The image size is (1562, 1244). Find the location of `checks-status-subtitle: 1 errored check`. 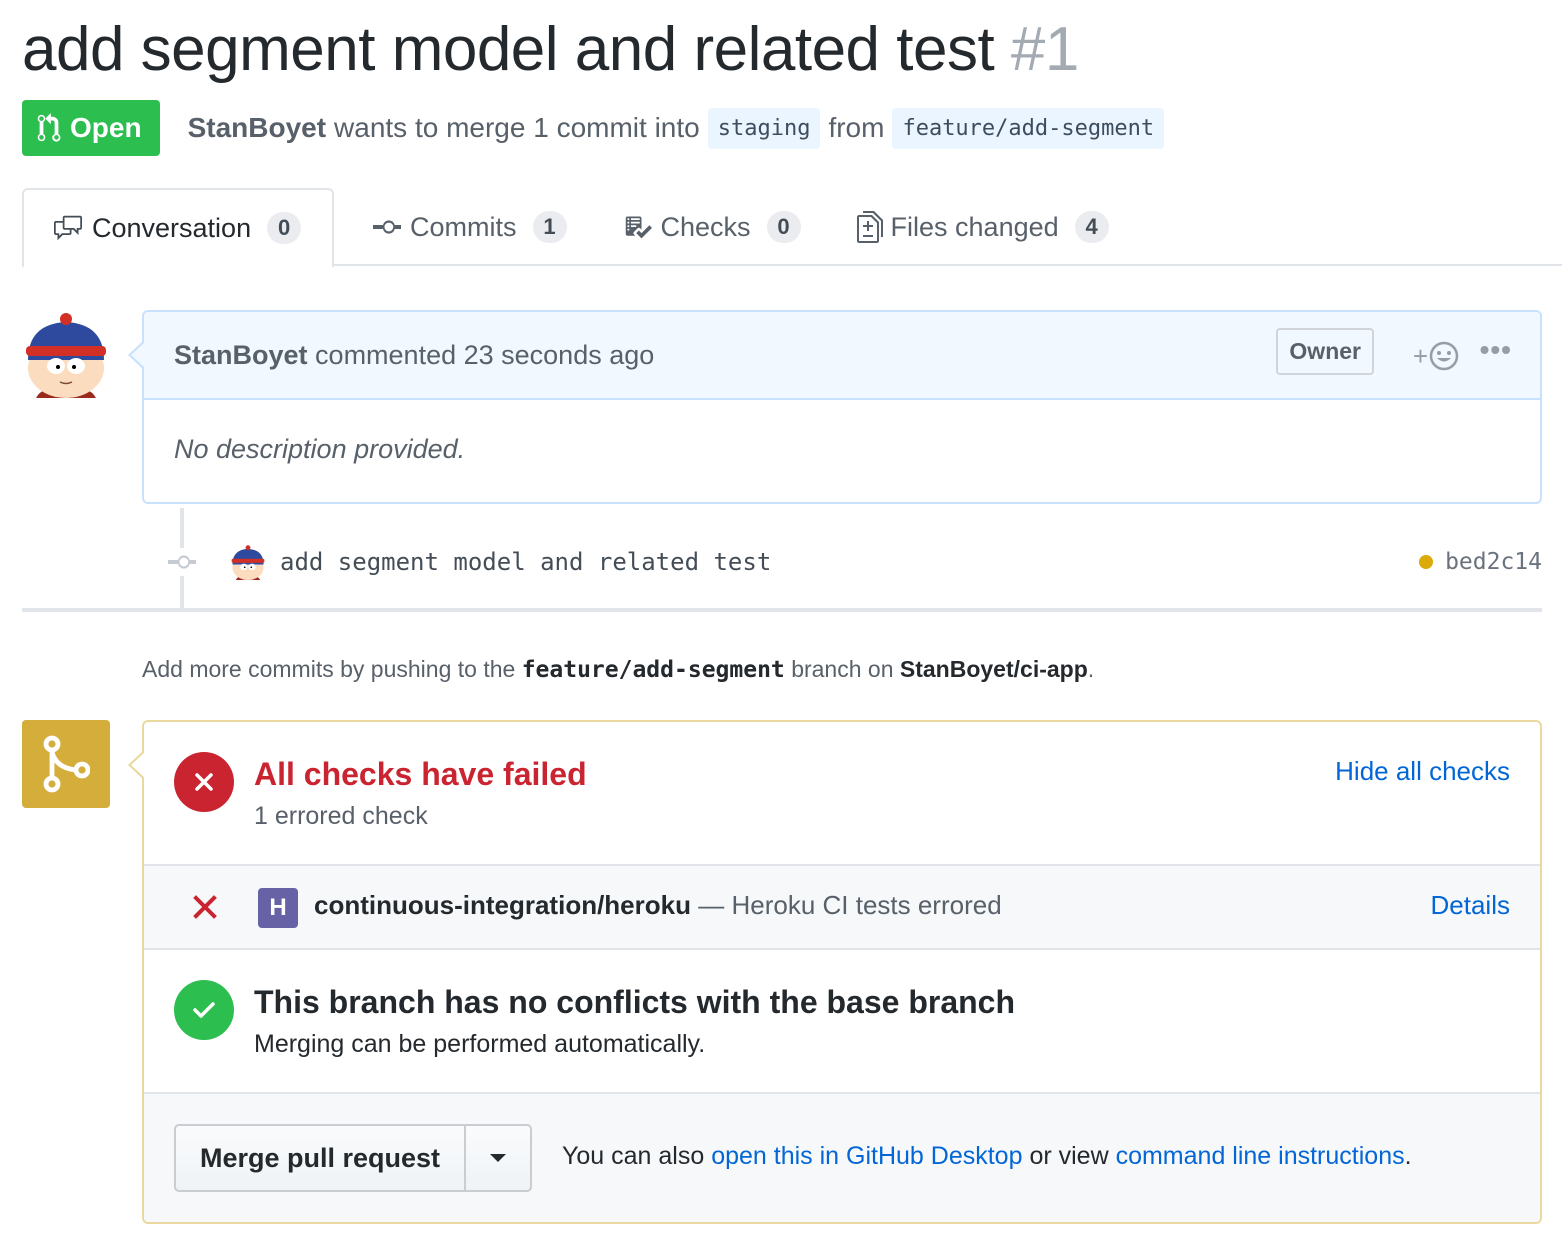

checks-status-subtitle: 1 errored check is located at coordinates (341, 816).